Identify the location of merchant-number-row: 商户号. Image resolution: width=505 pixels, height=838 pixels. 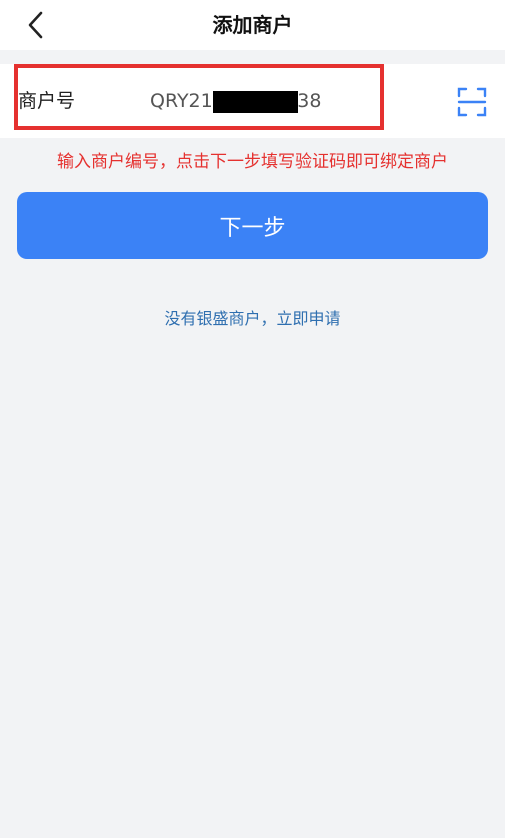
(252, 101).